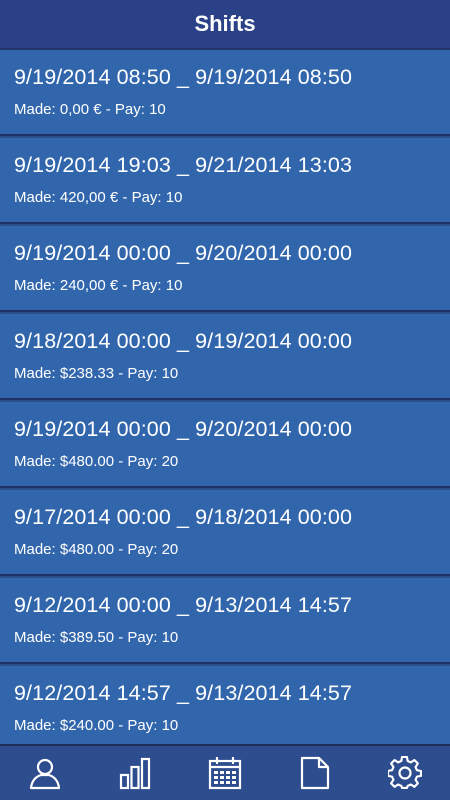  I want to click on app-header: Shifts, so click(225, 25).